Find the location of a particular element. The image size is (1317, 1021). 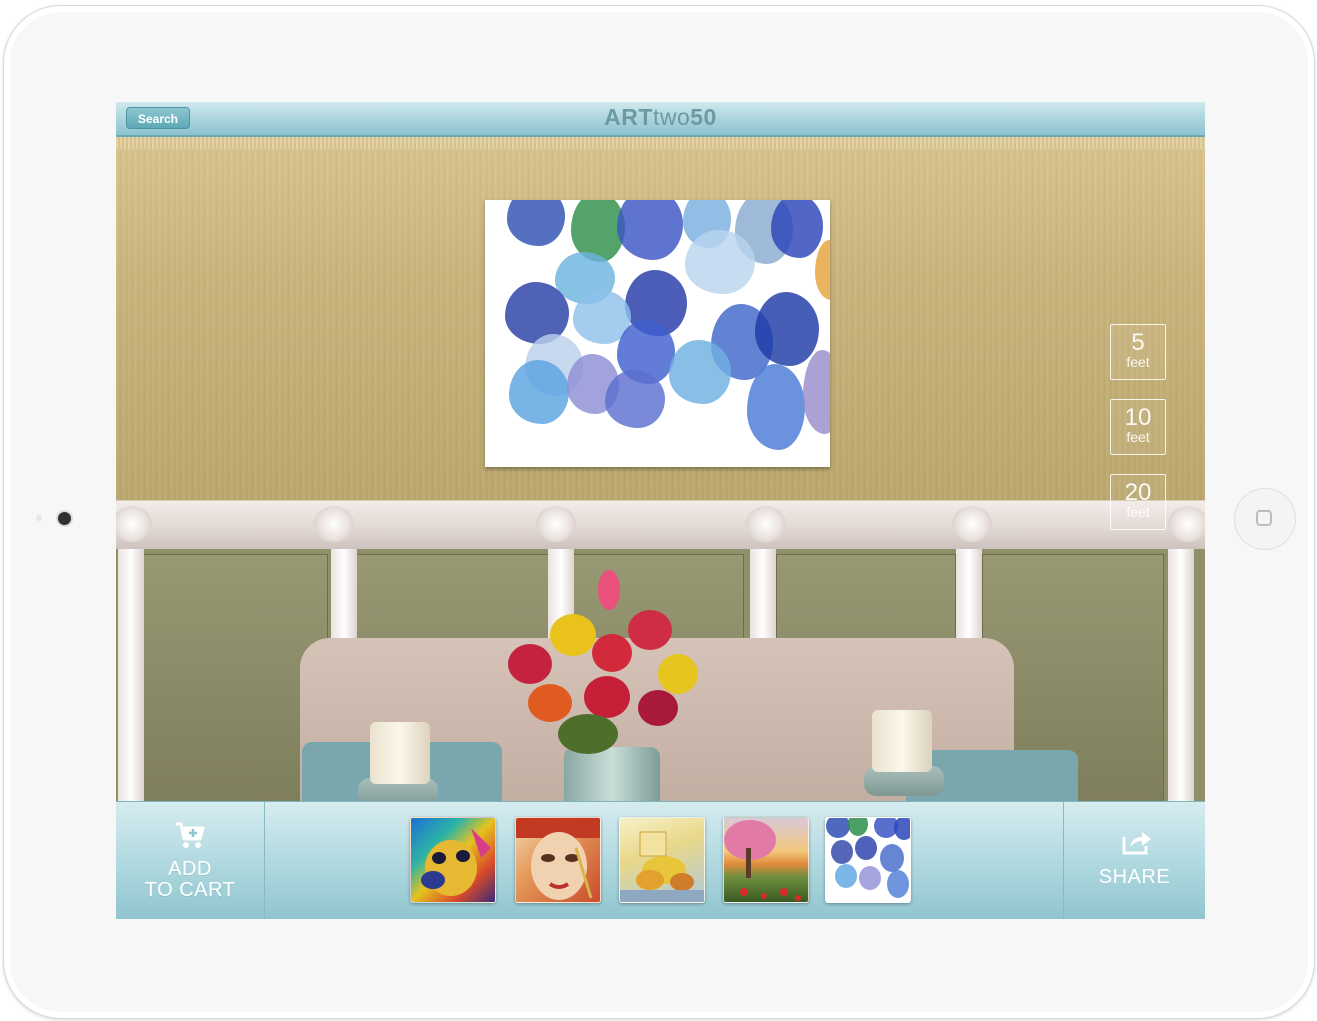

cherry-tree-image is located at coordinates (762, 860).